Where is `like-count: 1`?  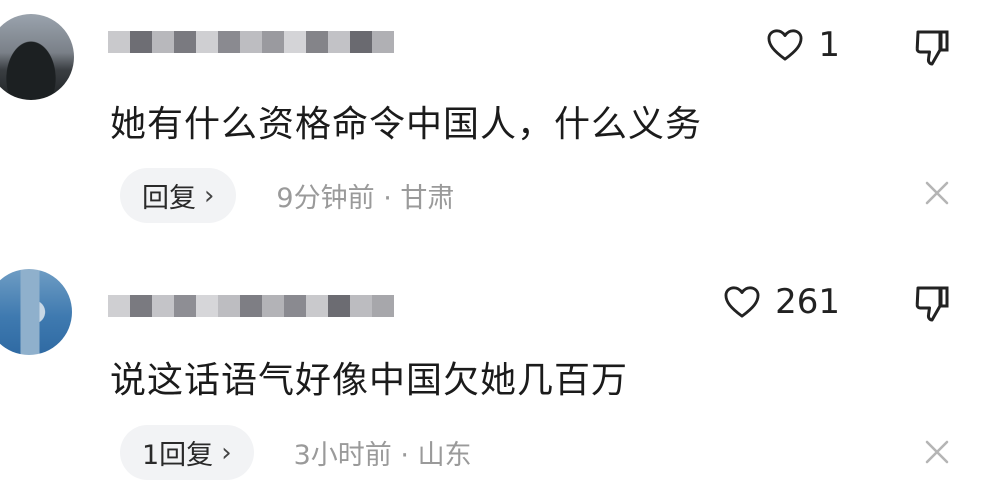
like-count: 1 is located at coordinates (829, 45).